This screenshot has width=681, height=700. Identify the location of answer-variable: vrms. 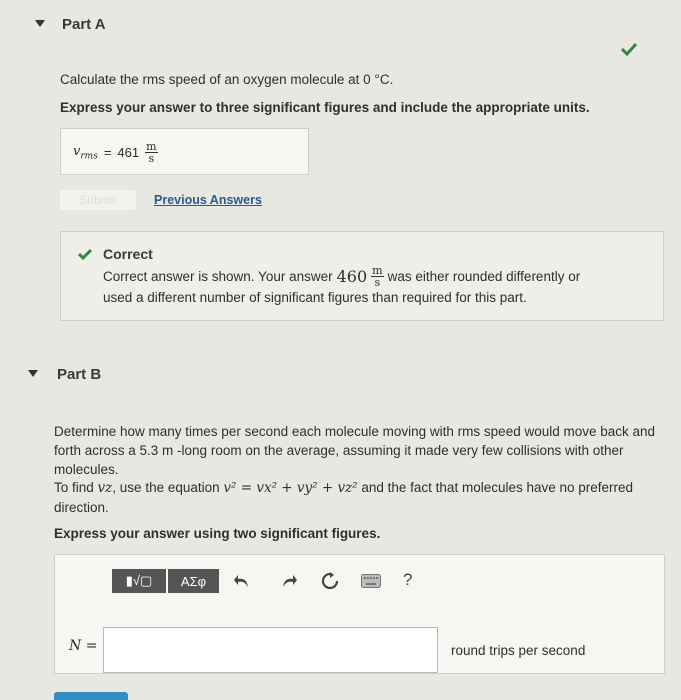
(85, 153).